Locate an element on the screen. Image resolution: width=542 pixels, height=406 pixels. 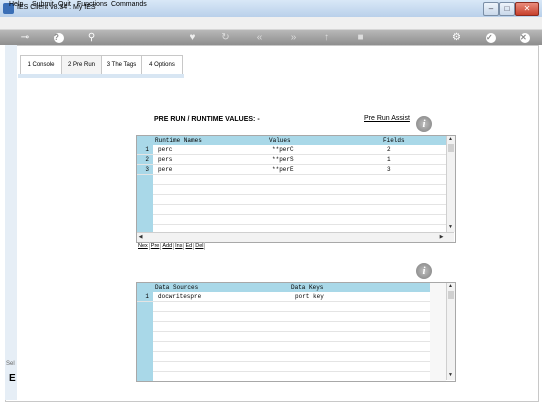
search-icon: ⚲ is located at coordinates (91, 37).